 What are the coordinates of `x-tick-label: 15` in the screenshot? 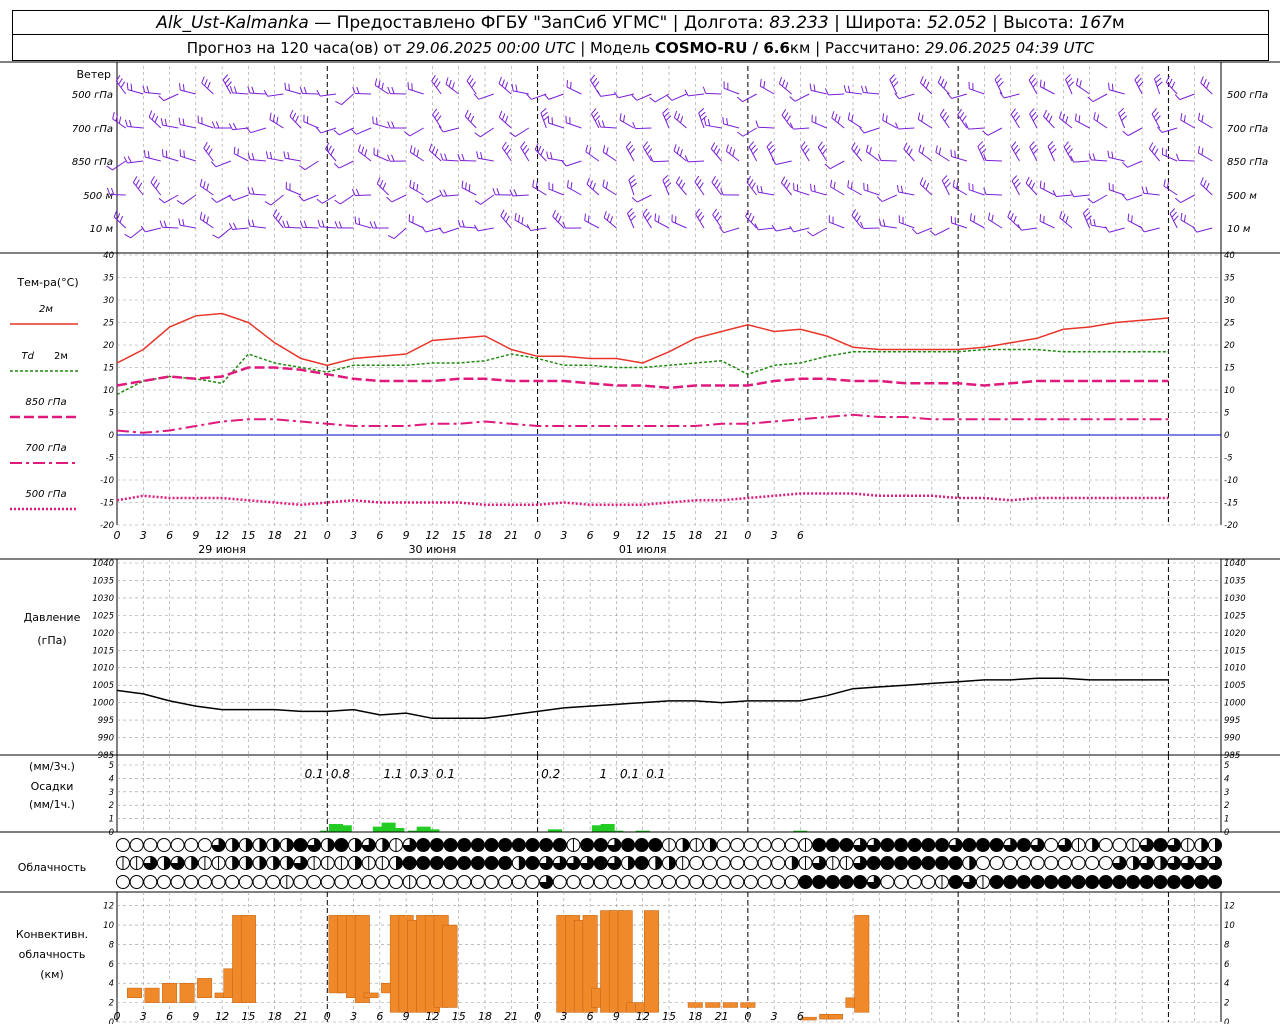 It's located at (459, 535).